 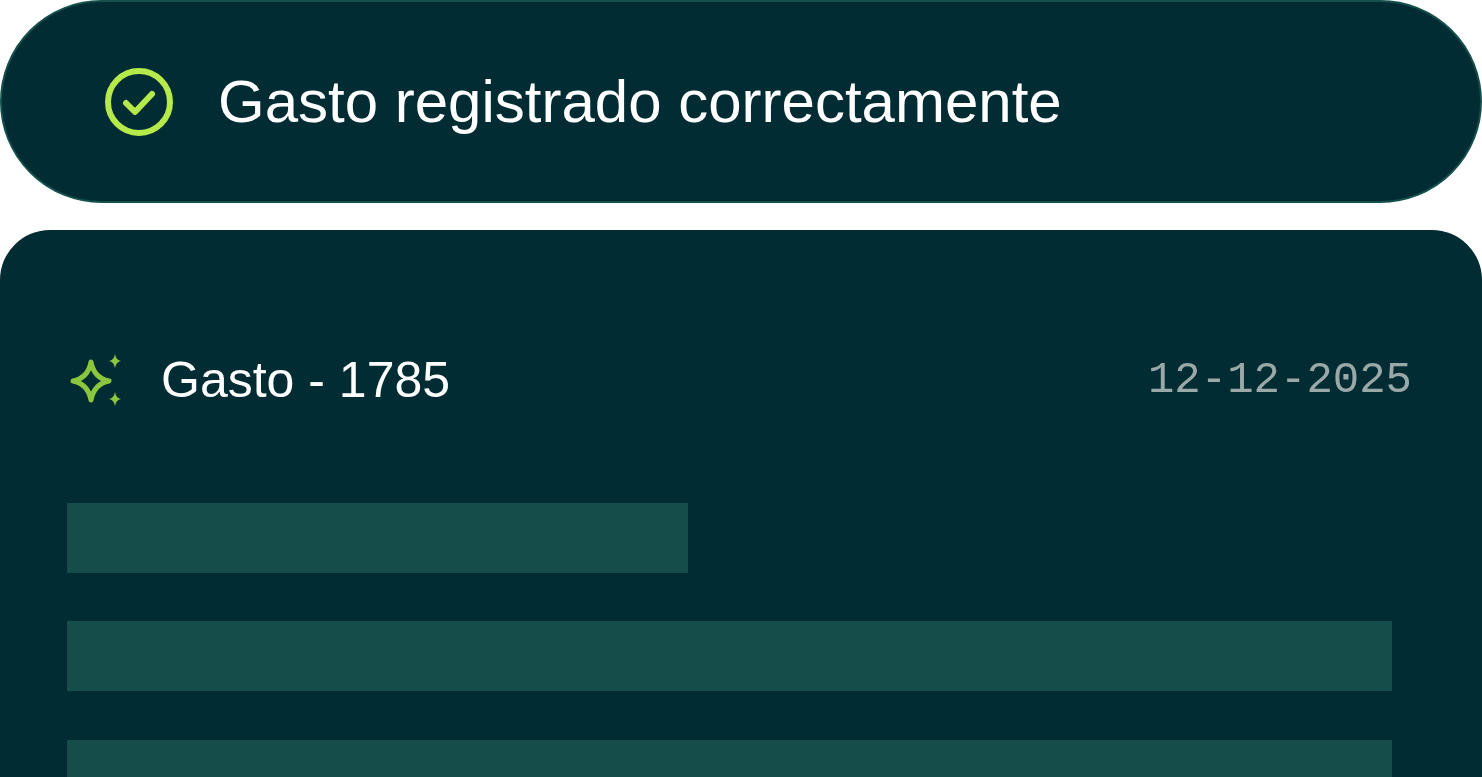 I want to click on expense-date: 12-12-2025, so click(x=1279, y=380).